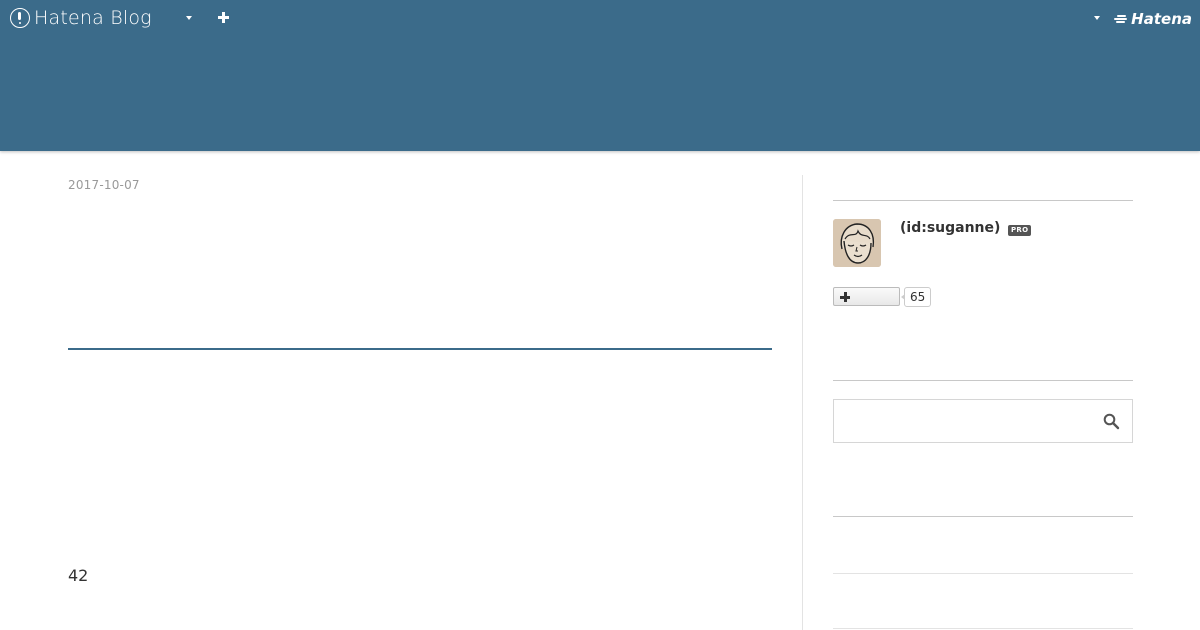 Image resolution: width=1200 pixels, height=630 pixels. What do you see at coordinates (983, 380) in the screenshot?
I see `sidebar-search-divider` at bounding box center [983, 380].